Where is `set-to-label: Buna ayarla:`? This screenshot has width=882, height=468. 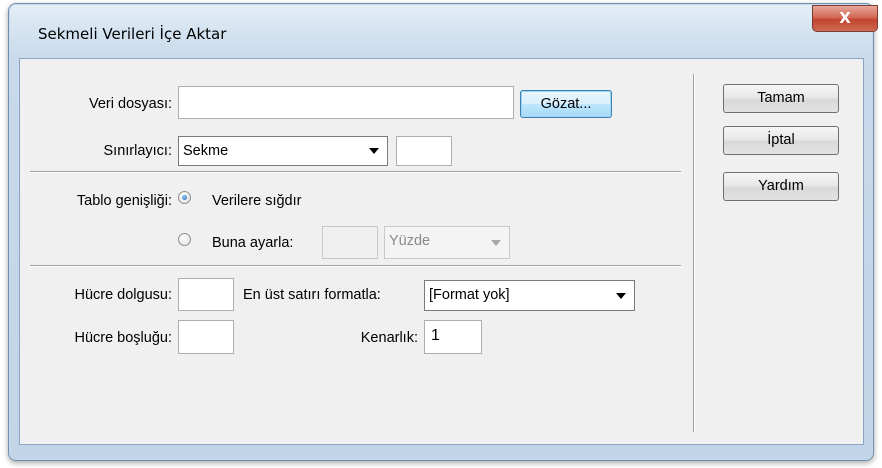
set-to-label: Buna ayarla: is located at coordinates (252, 243).